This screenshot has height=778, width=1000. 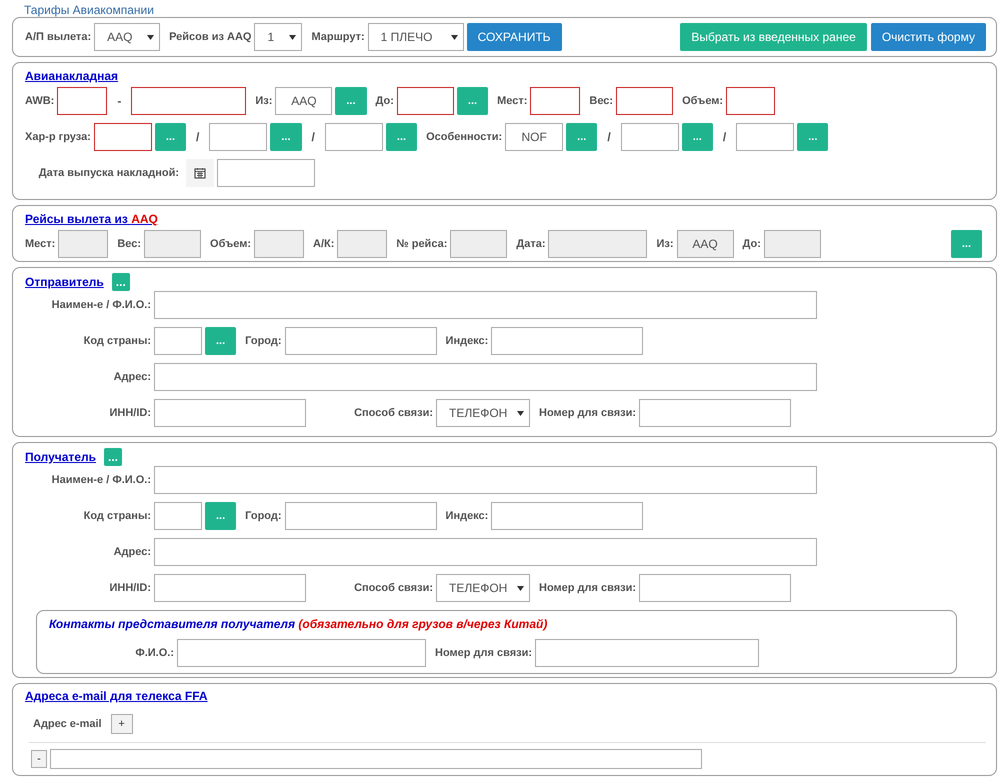 I want to click on field-label: Маршрут:, so click(x=338, y=37).